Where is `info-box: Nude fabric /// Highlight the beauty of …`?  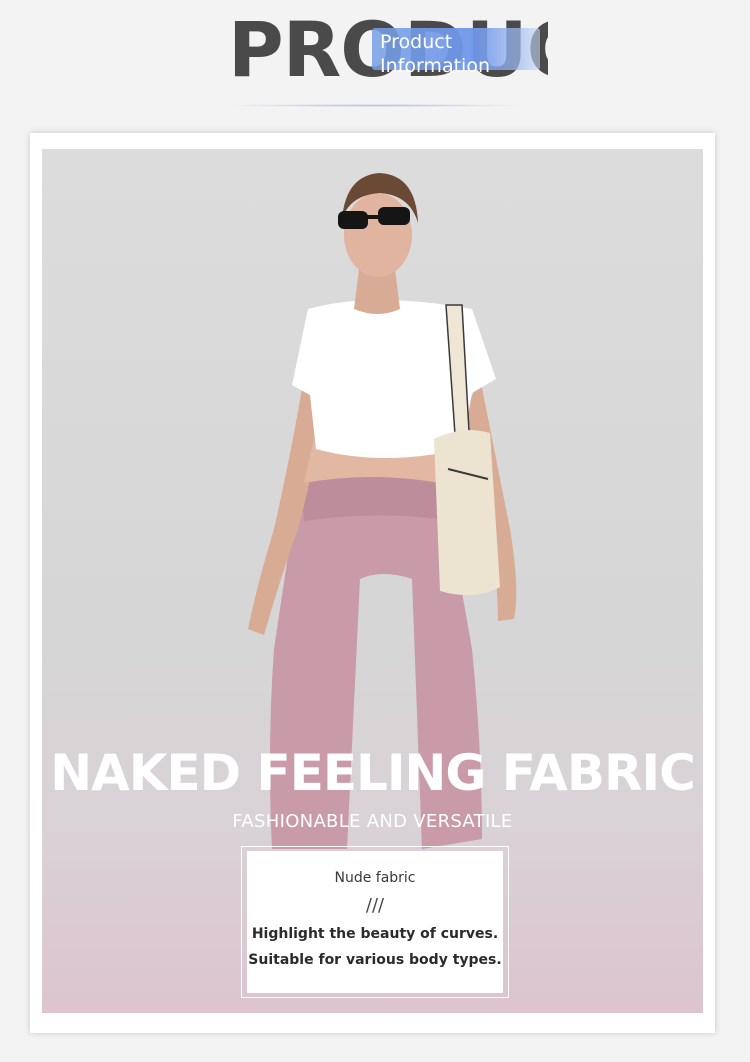
info-box: Nude fabric /// Highlight the beauty of … is located at coordinates (375, 922).